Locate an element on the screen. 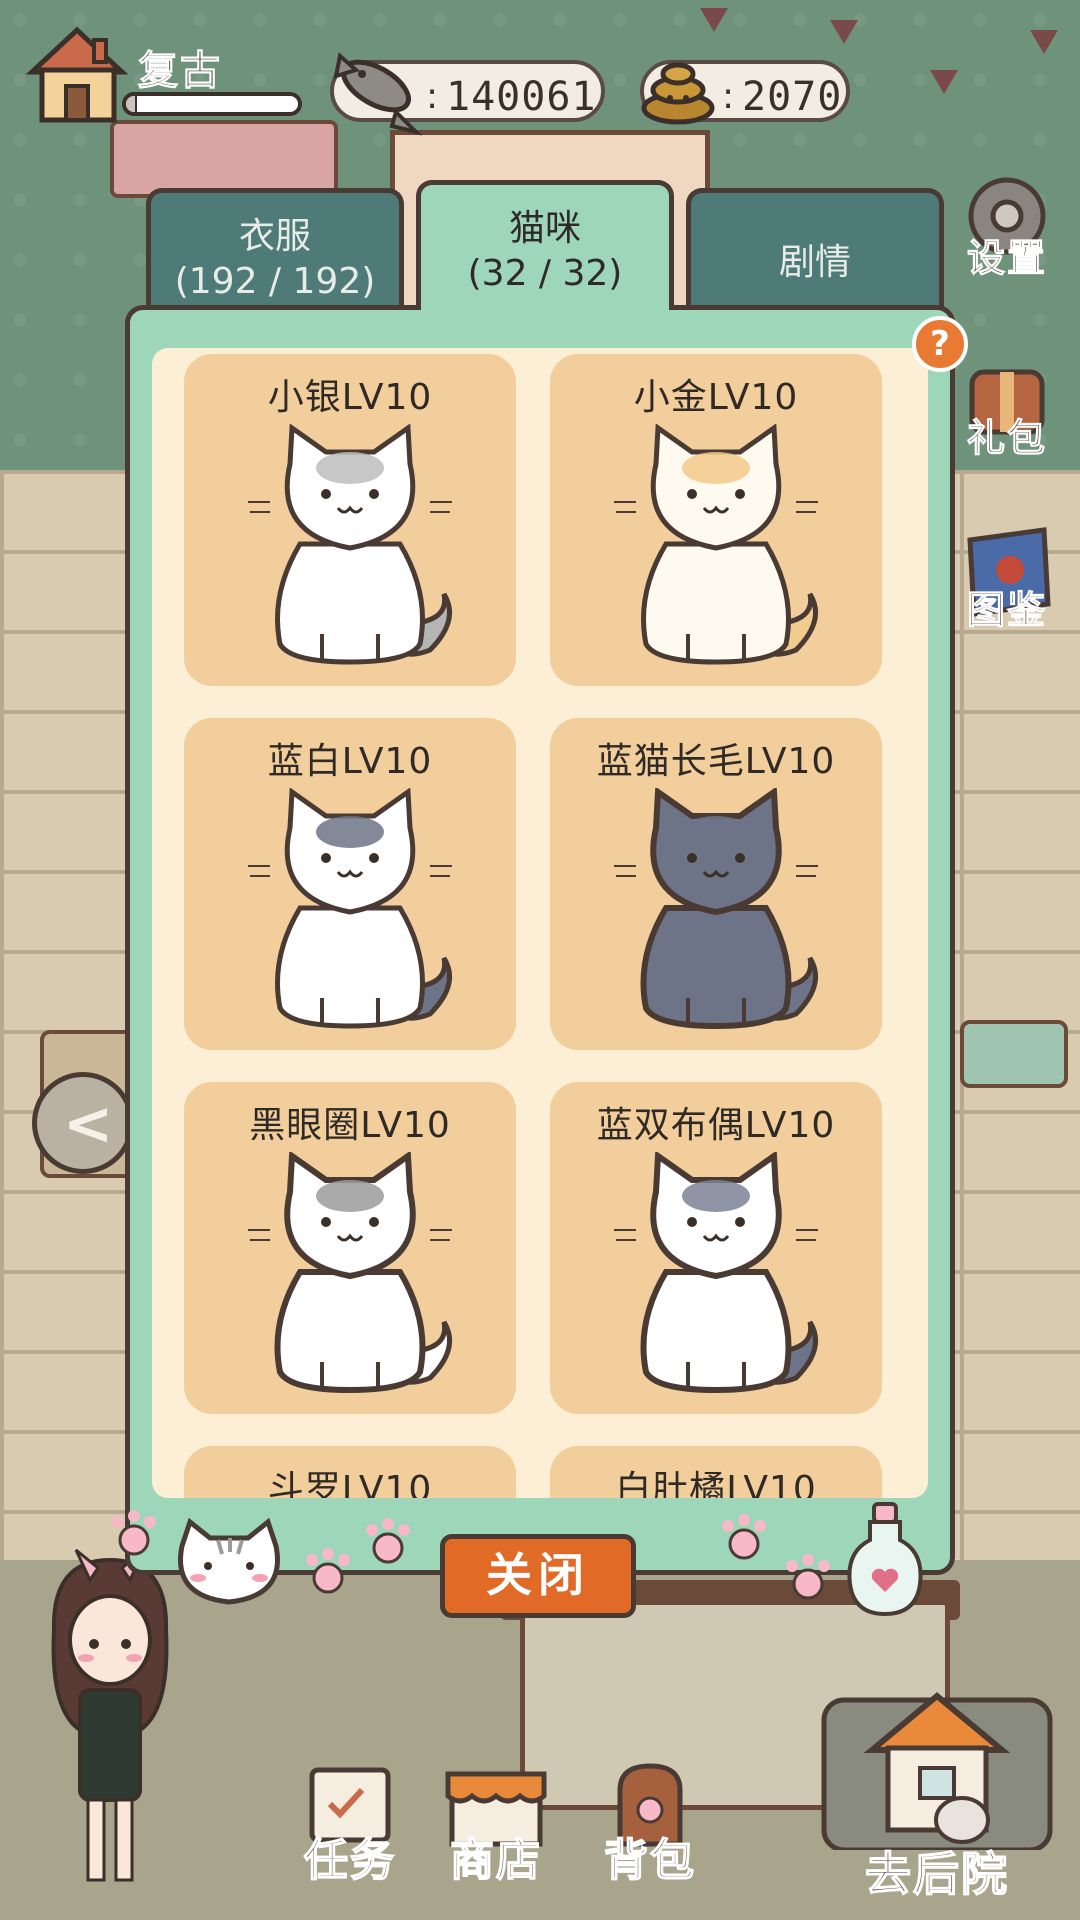  cat-card: 小银LV10 is located at coordinates (350, 520).